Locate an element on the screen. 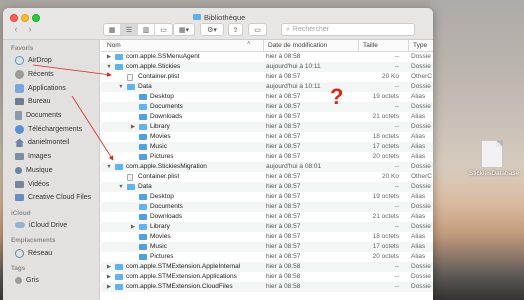 The width and height of the screenshot is (524, 300). row-size: 20 Ko is located at coordinates (390, 176).